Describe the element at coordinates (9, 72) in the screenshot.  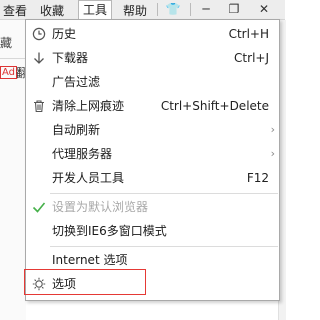
I see `ad-badge: Ad` at that location.